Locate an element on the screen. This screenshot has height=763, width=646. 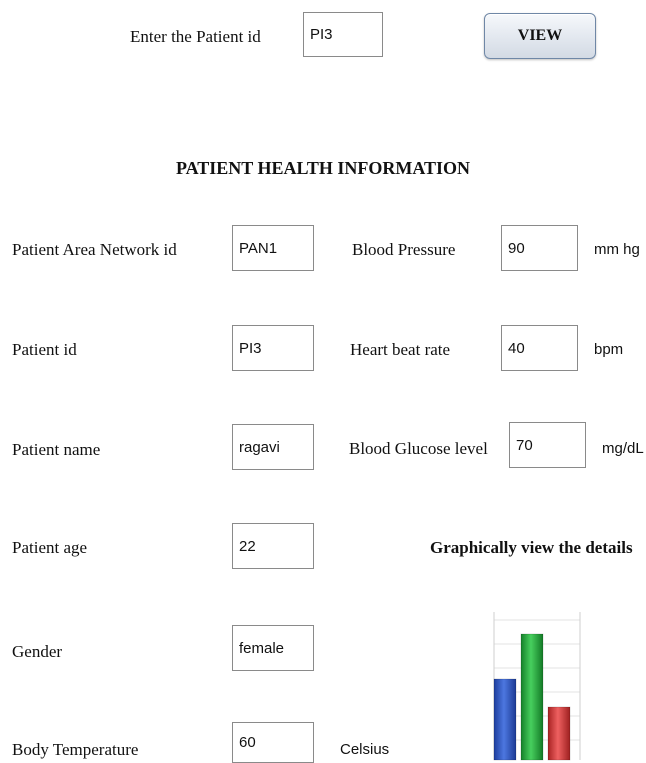
heart-rate-label: Heart beat rate is located at coordinates (400, 349).